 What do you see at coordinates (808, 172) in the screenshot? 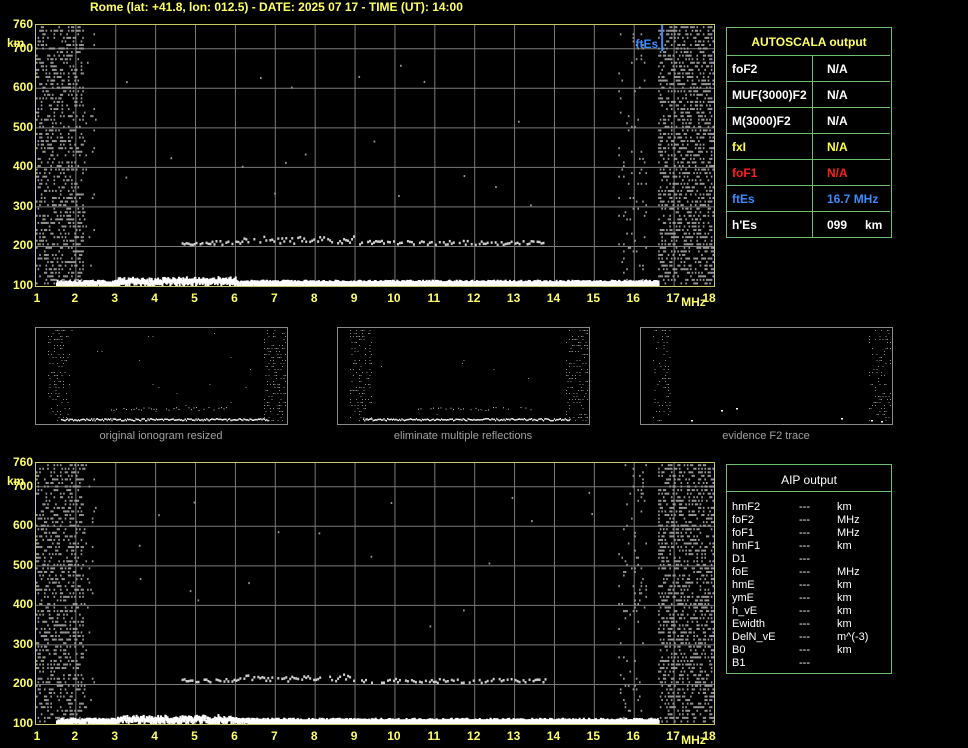
I see `autoscala-row: foF1 N/A` at bounding box center [808, 172].